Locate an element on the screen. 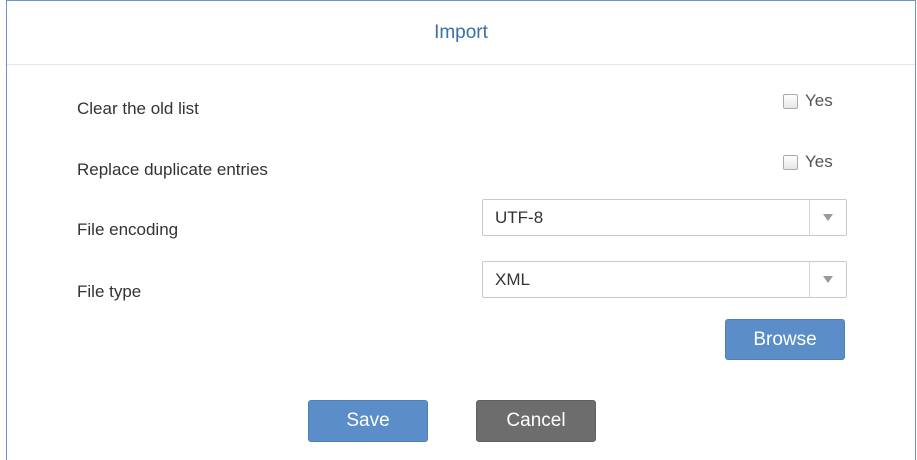 The image size is (917, 460). dialog-header: Import is located at coordinates (461, 33).